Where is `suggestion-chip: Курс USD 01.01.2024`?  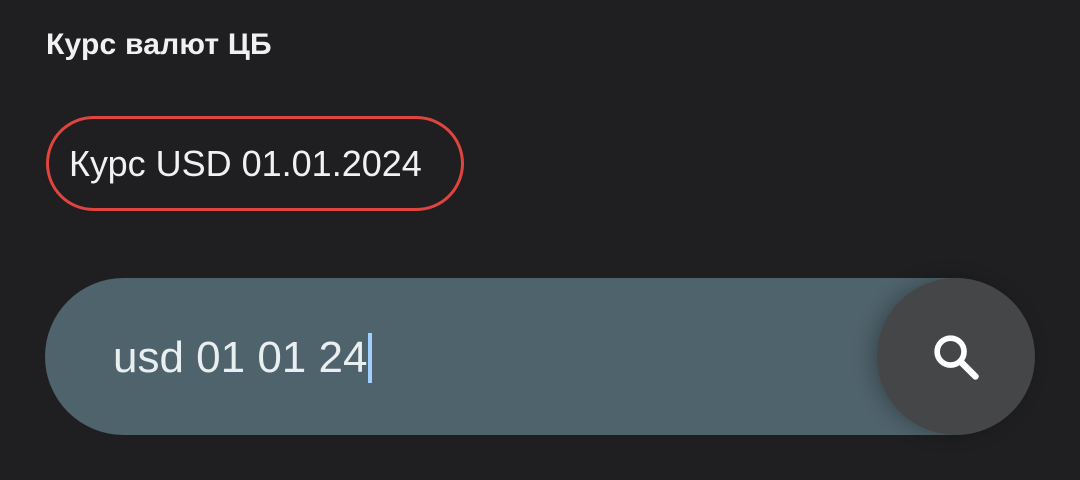
suggestion-chip: Курс USD 01.01.2024 is located at coordinates (255, 163).